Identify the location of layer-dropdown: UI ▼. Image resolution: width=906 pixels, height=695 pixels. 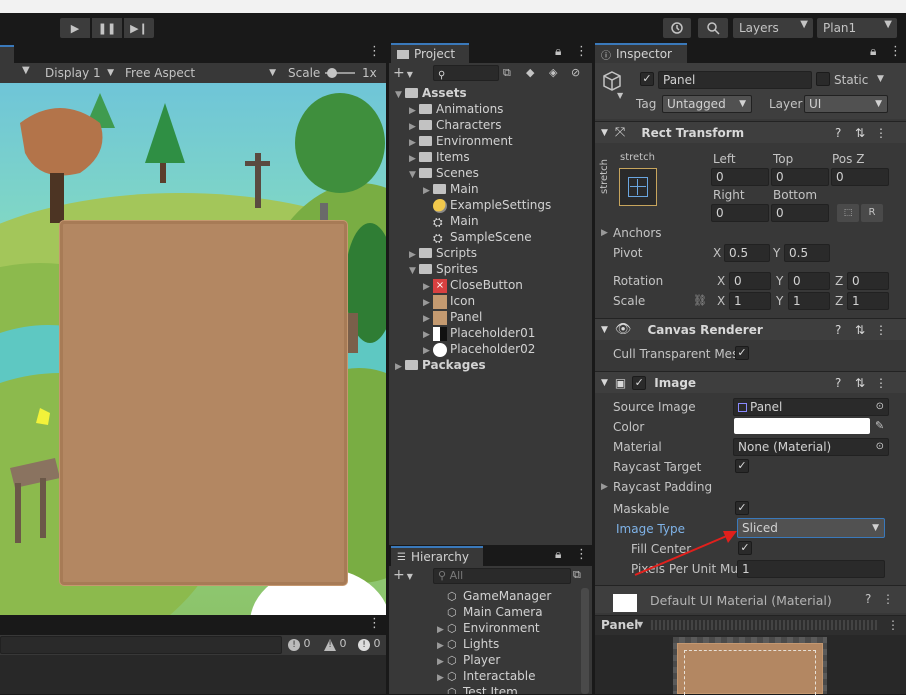
(846, 104).